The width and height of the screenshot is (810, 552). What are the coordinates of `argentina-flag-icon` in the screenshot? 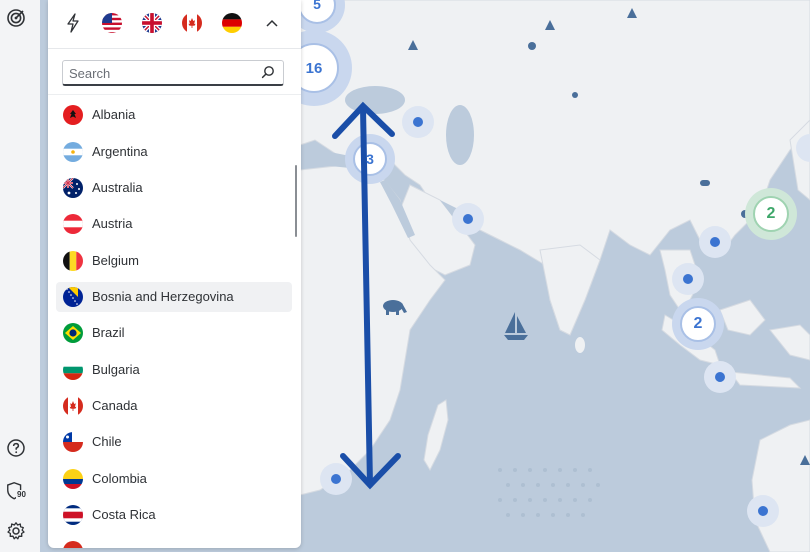 It's located at (73, 152).